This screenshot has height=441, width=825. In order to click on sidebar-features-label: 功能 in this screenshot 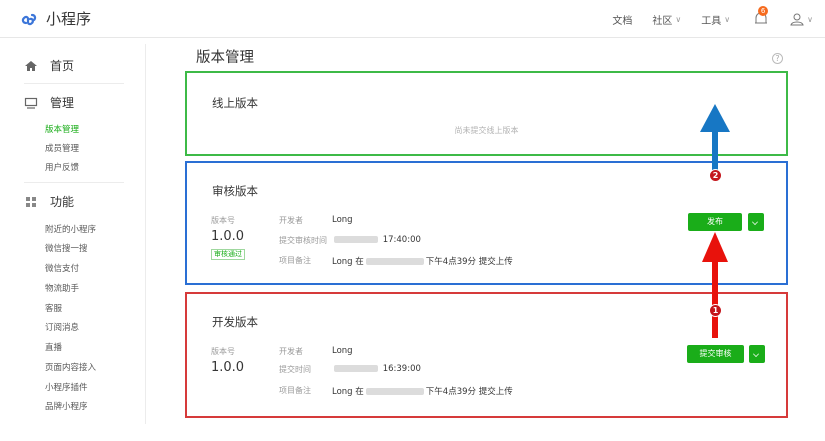, I will do `click(62, 202)`.